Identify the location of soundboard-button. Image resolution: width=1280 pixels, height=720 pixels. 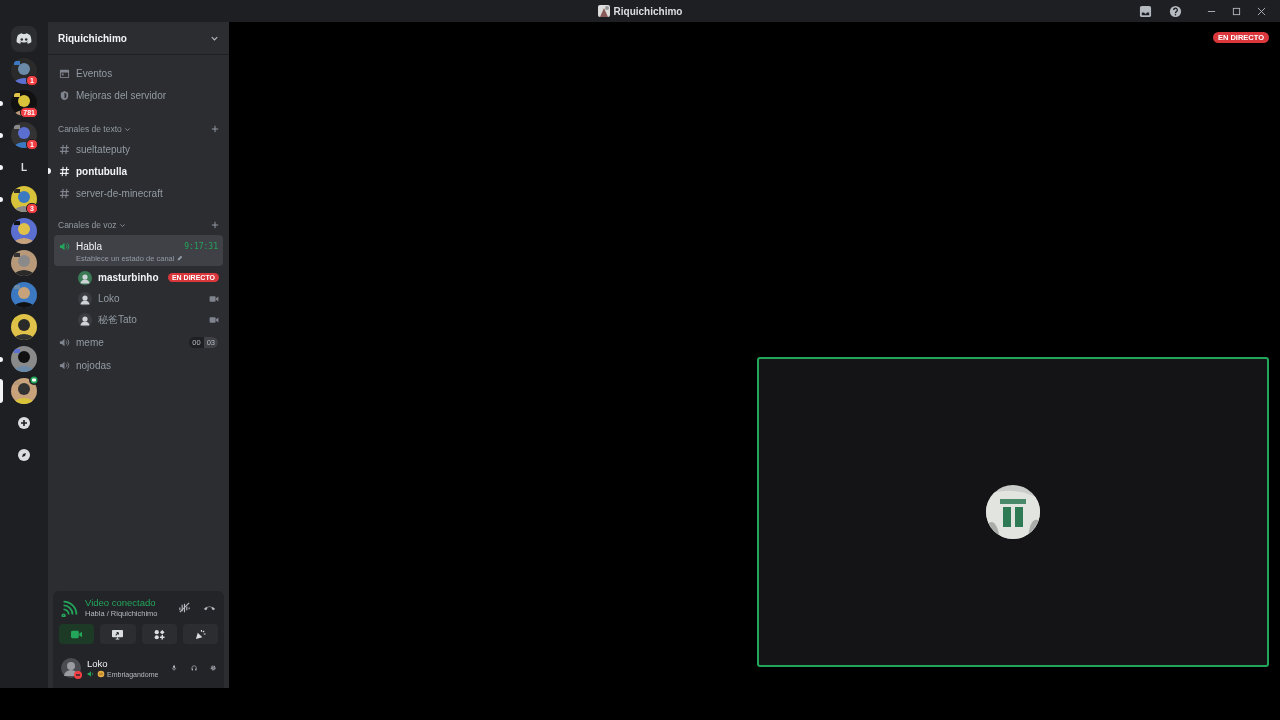
(200, 634).